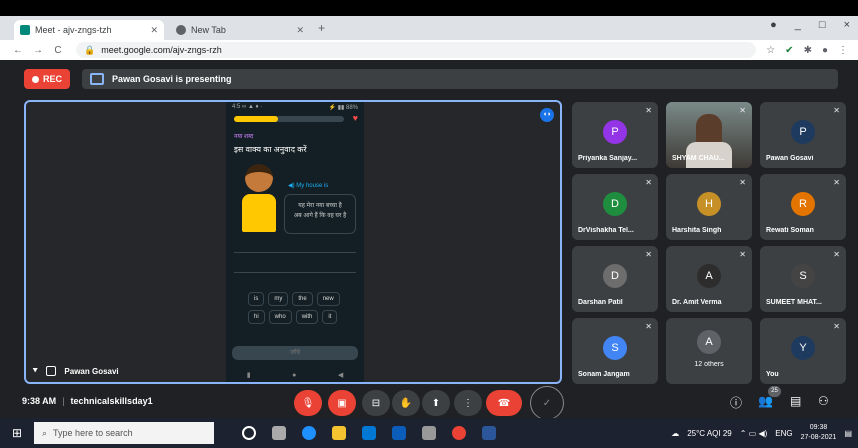 The image size is (858, 448). I want to click on more-options-button: ⋮, so click(468, 403).